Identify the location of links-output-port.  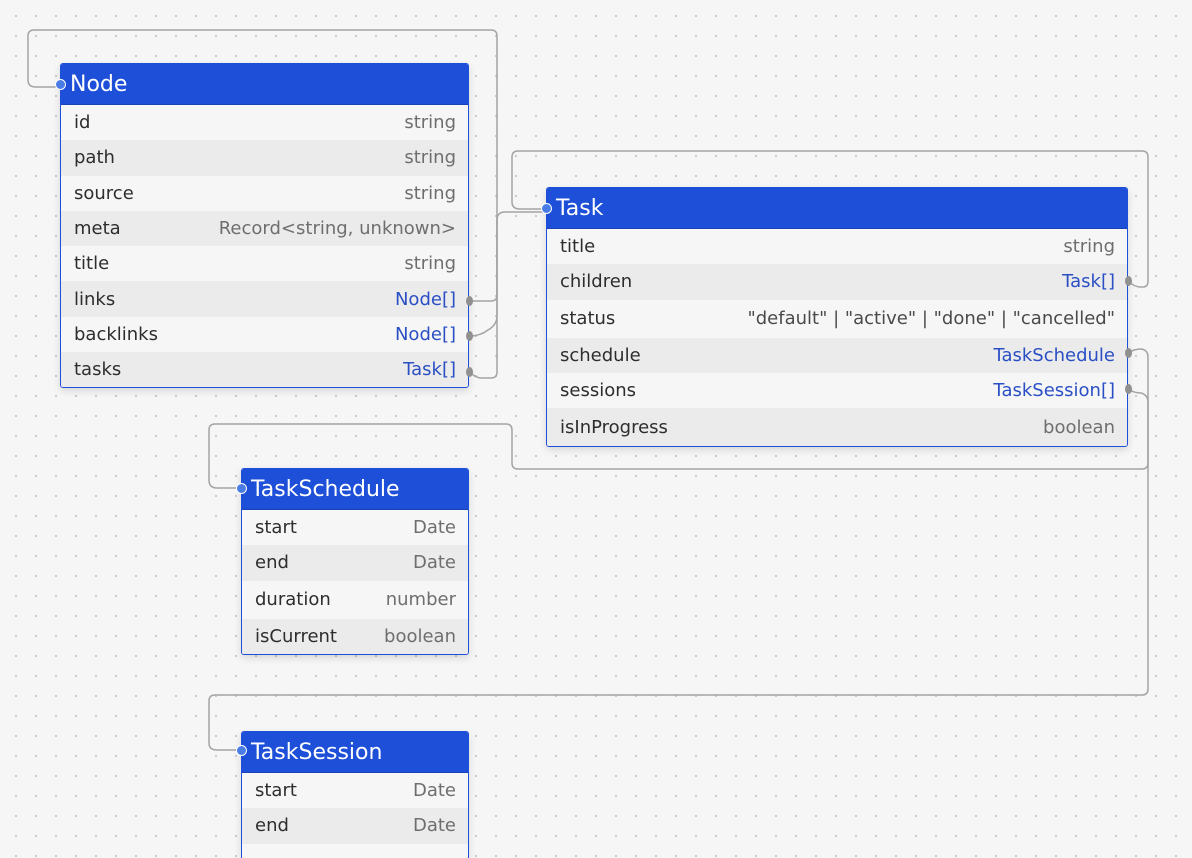
(469, 301).